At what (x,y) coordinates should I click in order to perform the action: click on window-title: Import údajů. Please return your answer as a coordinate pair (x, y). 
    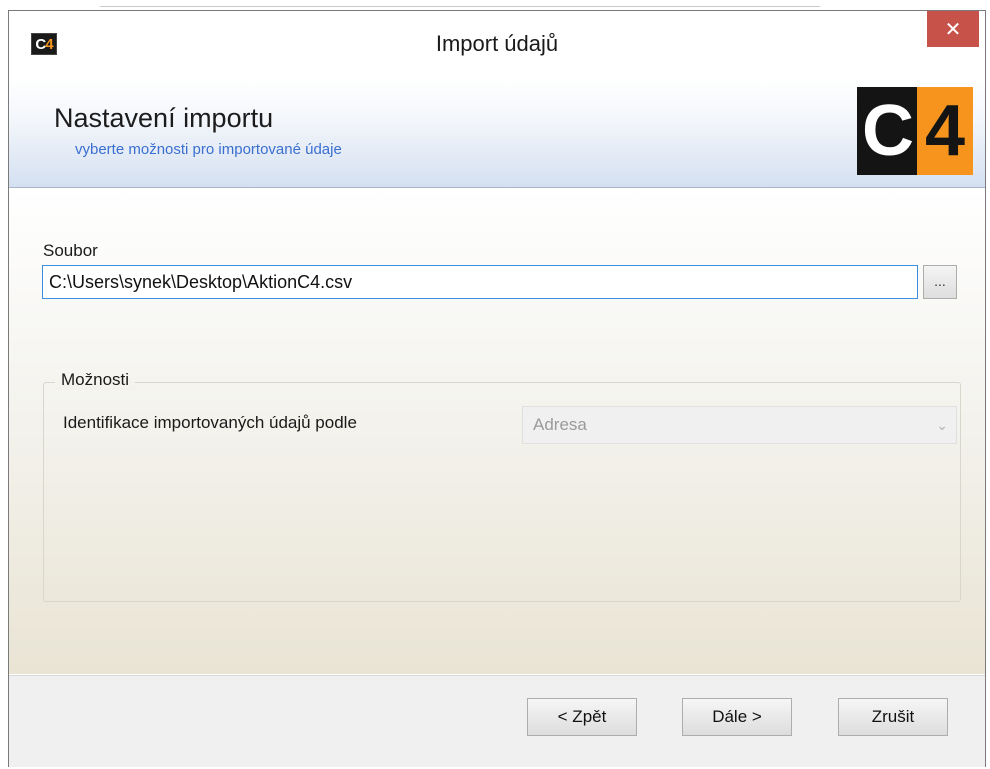
    Looking at the image, I should click on (497, 43).